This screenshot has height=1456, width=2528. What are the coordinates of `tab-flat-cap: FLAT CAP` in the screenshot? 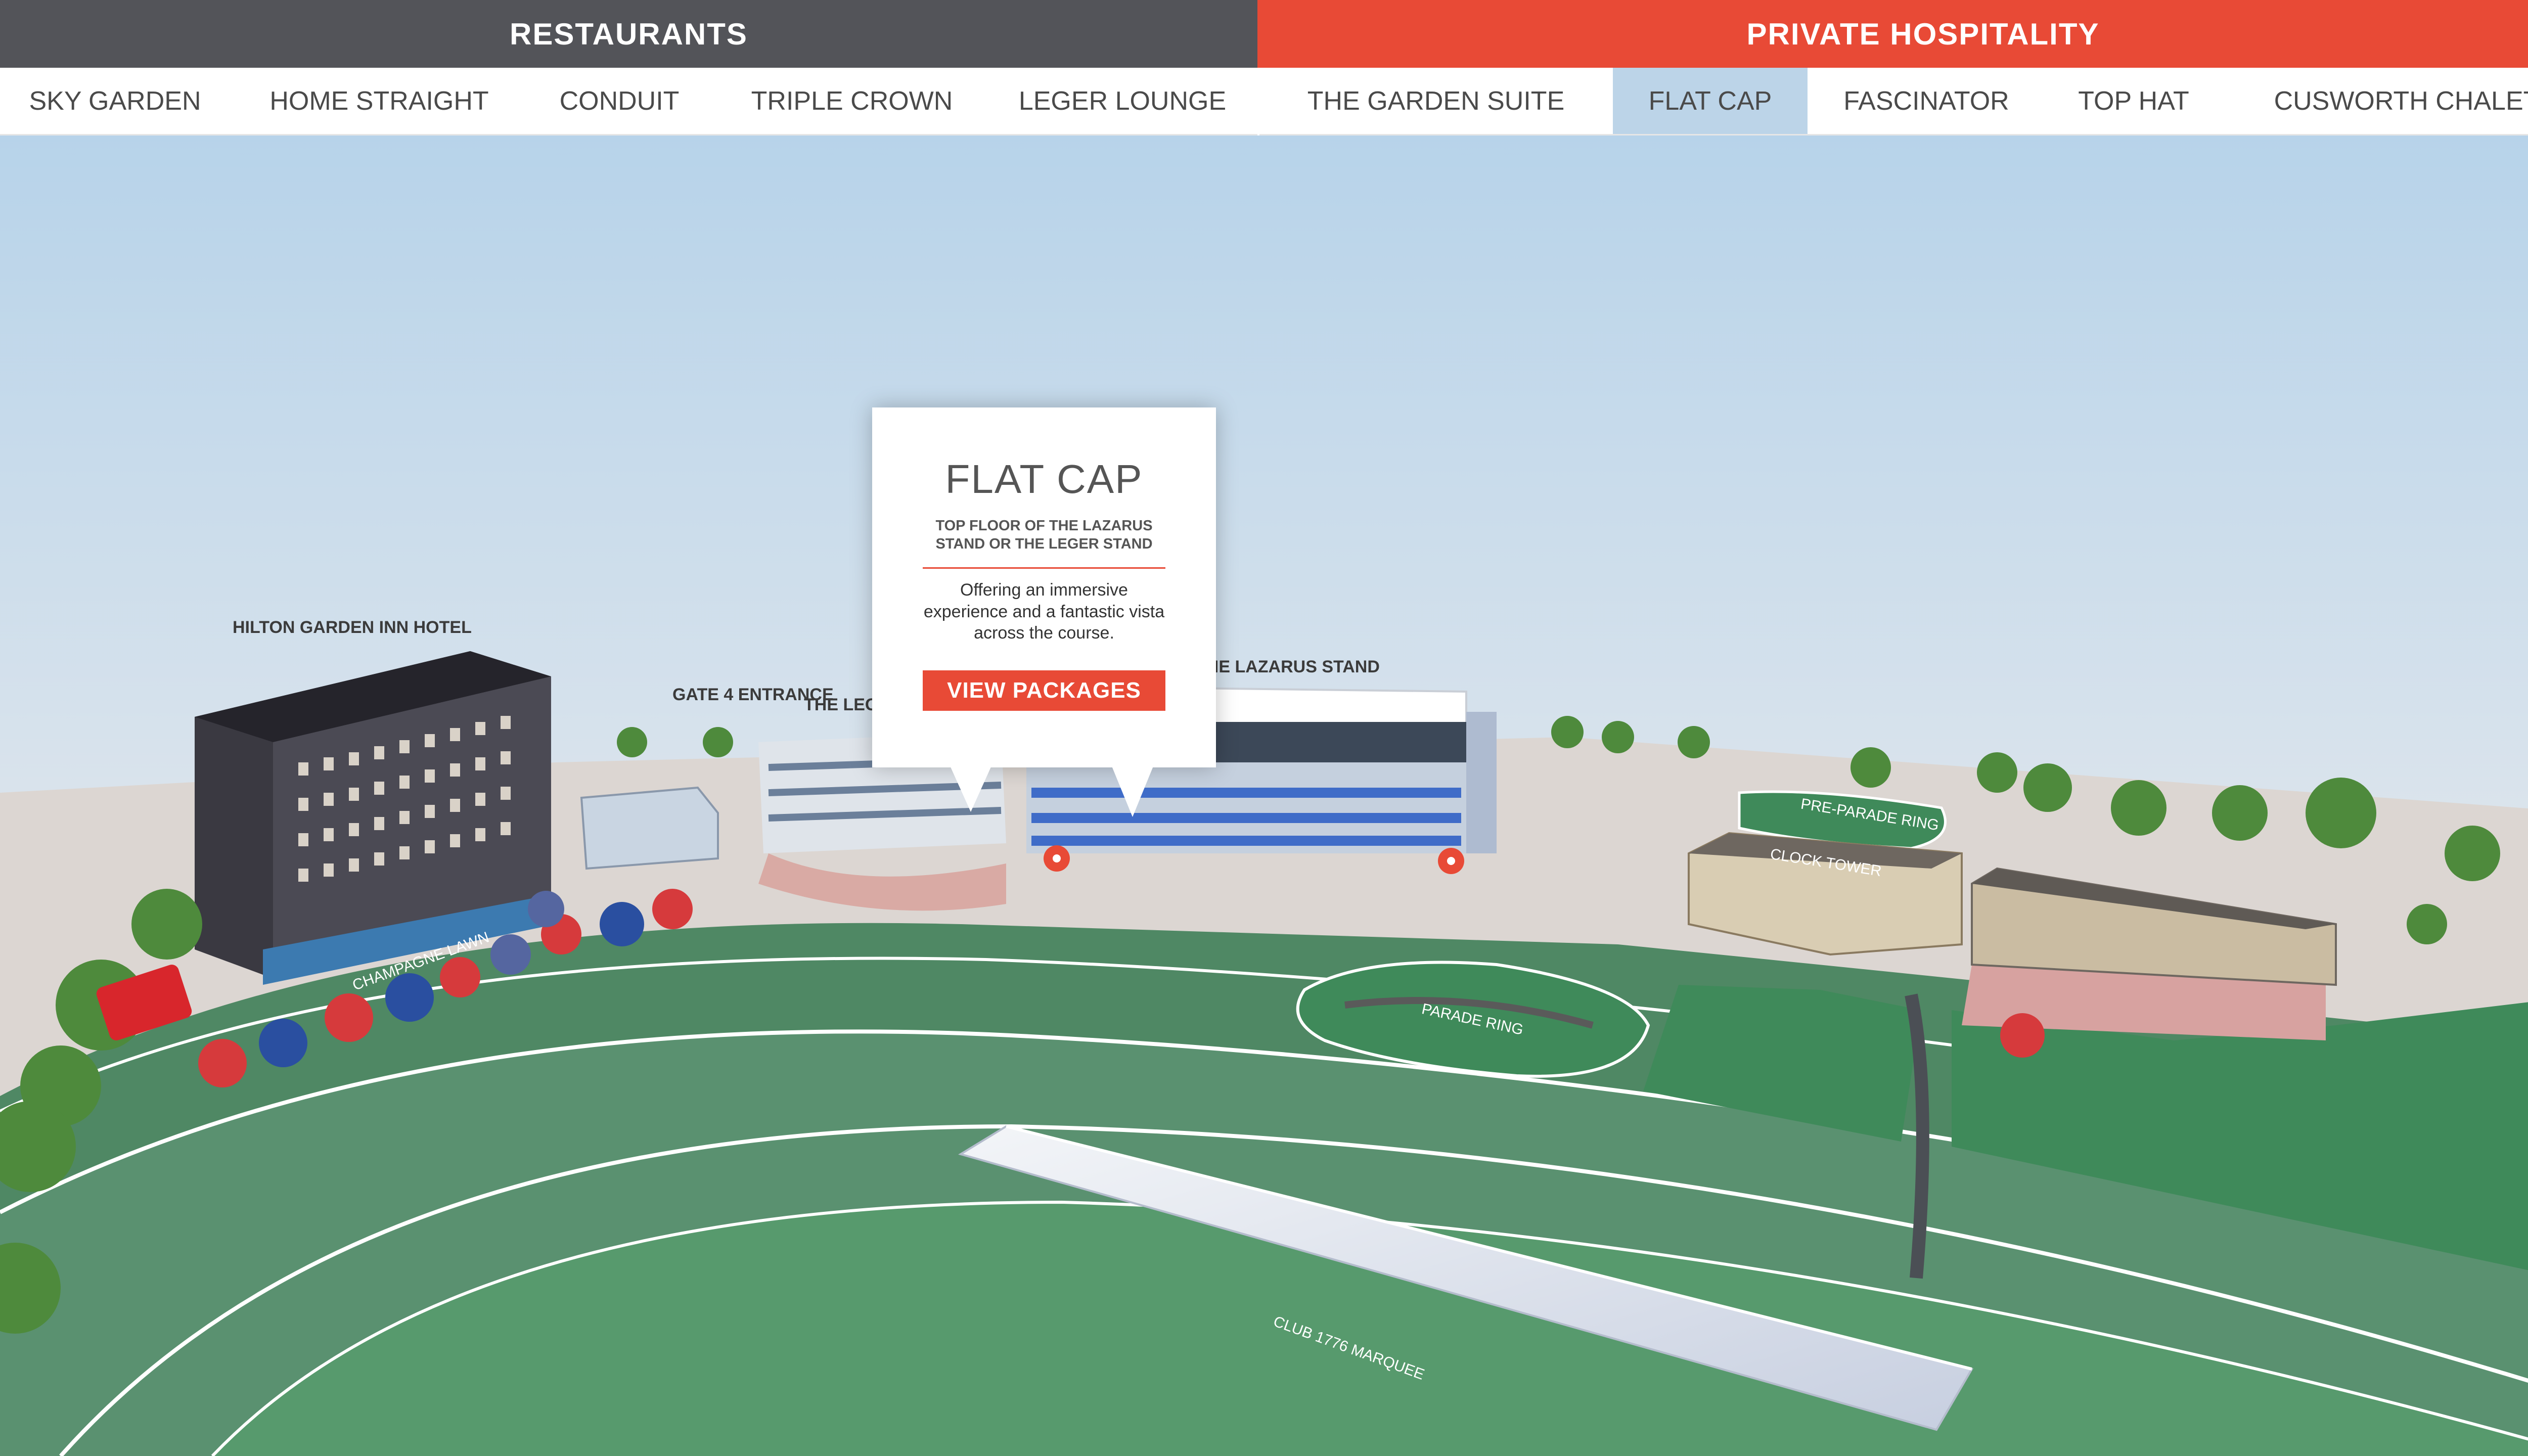 It's located at (1711, 101).